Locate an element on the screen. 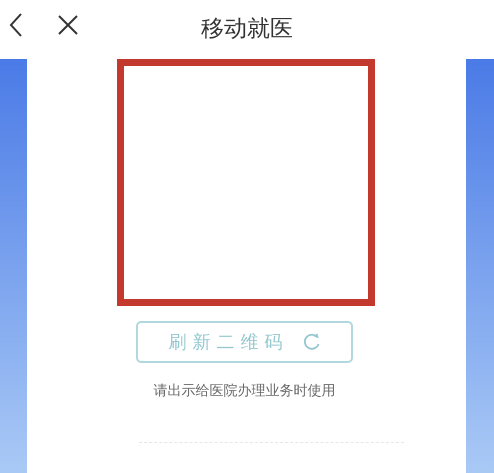 The image size is (494, 473). usage-hint: 请出示给医院办理业务时使用 is located at coordinates (245, 391).